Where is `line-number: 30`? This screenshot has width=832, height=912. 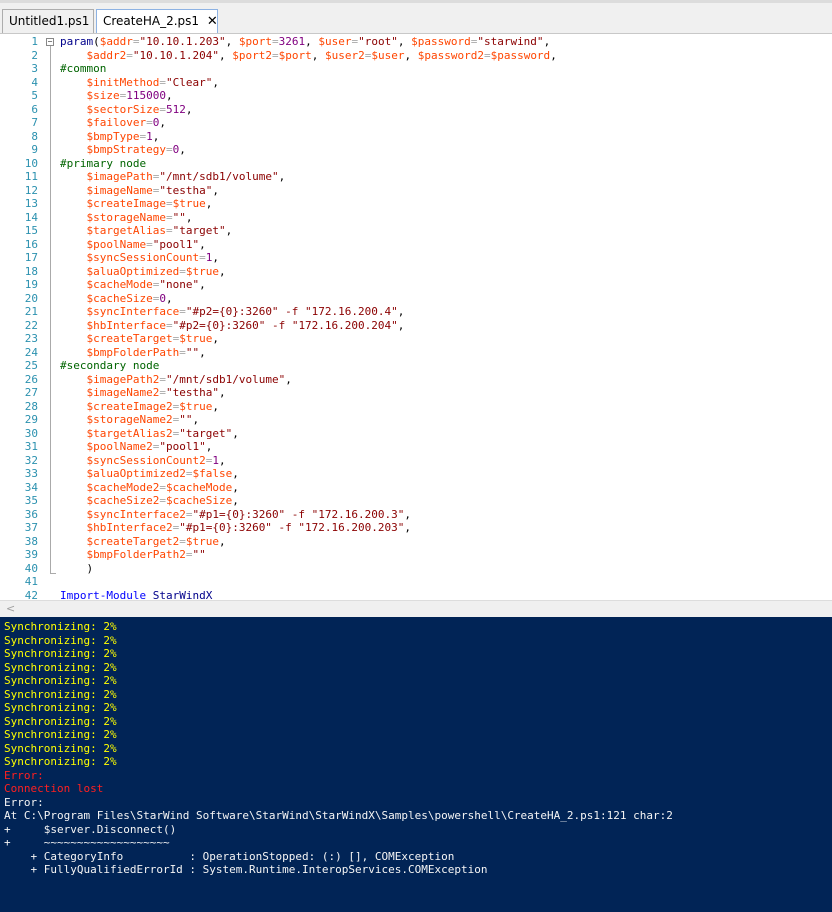 line-number: 30 is located at coordinates (31, 433).